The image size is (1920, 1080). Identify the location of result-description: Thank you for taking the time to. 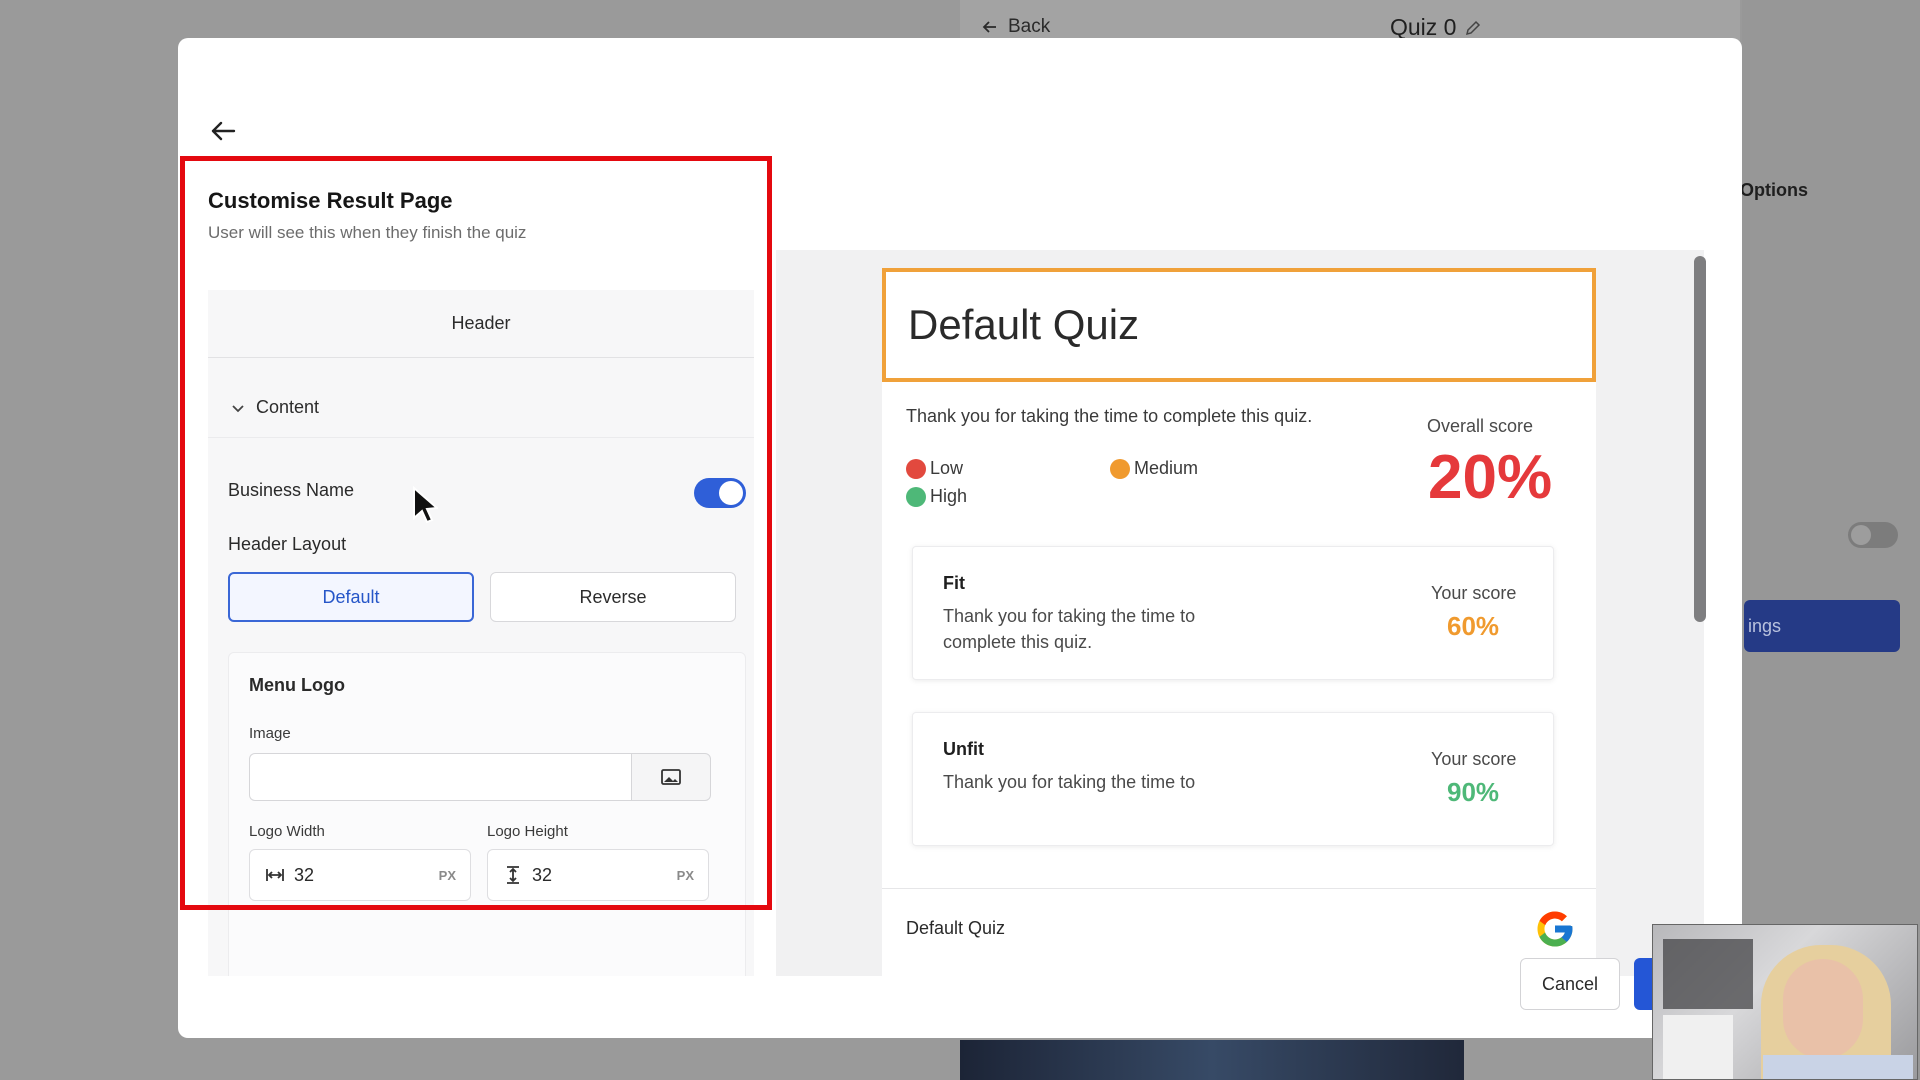
(1069, 782).